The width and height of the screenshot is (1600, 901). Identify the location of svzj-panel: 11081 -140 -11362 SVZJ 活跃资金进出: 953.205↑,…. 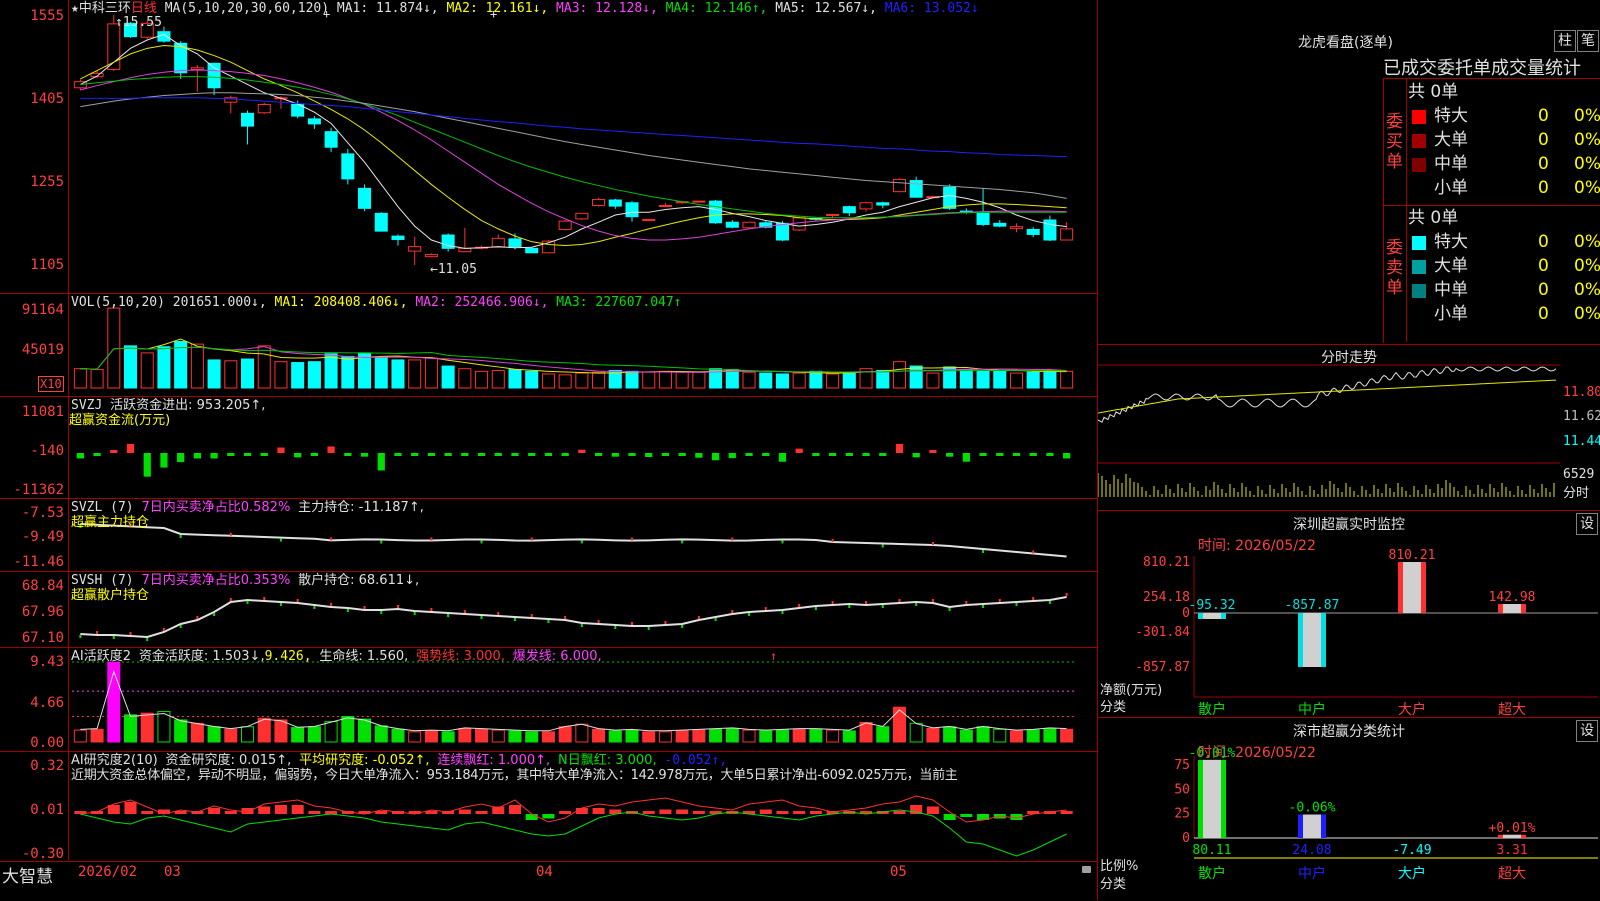
(548, 448).